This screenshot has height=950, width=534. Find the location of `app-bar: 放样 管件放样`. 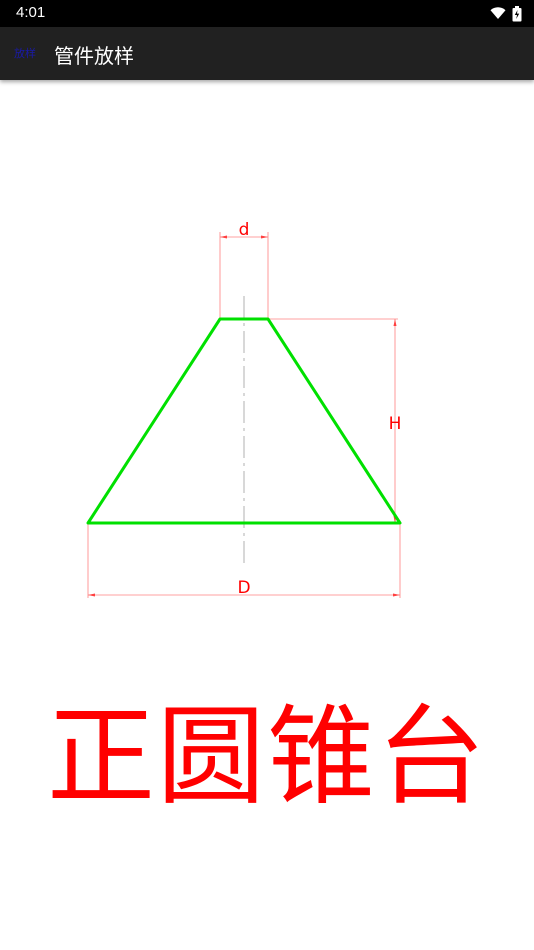

app-bar: 放样 管件放样 is located at coordinates (267, 53).